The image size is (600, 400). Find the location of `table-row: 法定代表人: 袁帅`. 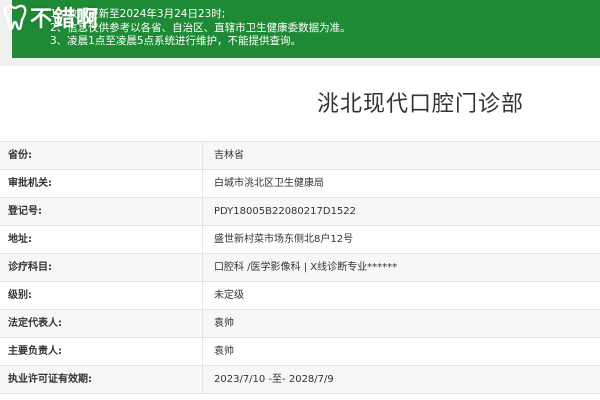

table-row: 法定代表人: 袁帅 is located at coordinates (300, 324).